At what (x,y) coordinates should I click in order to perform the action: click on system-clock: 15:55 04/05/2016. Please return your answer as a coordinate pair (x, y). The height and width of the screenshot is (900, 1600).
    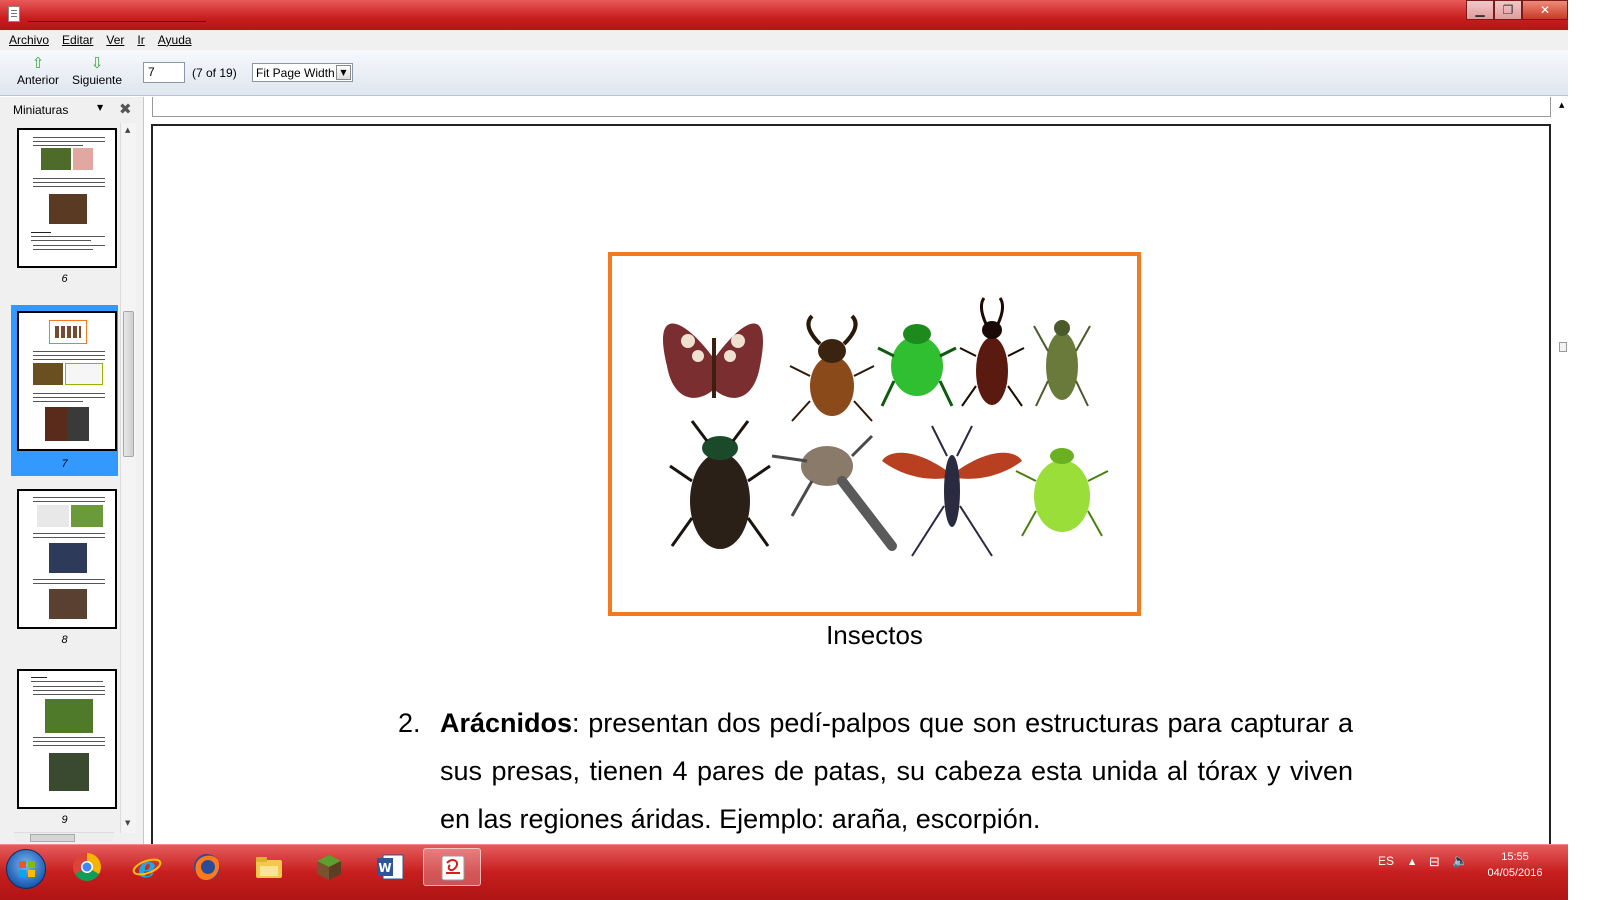
    Looking at the image, I should click on (1515, 865).